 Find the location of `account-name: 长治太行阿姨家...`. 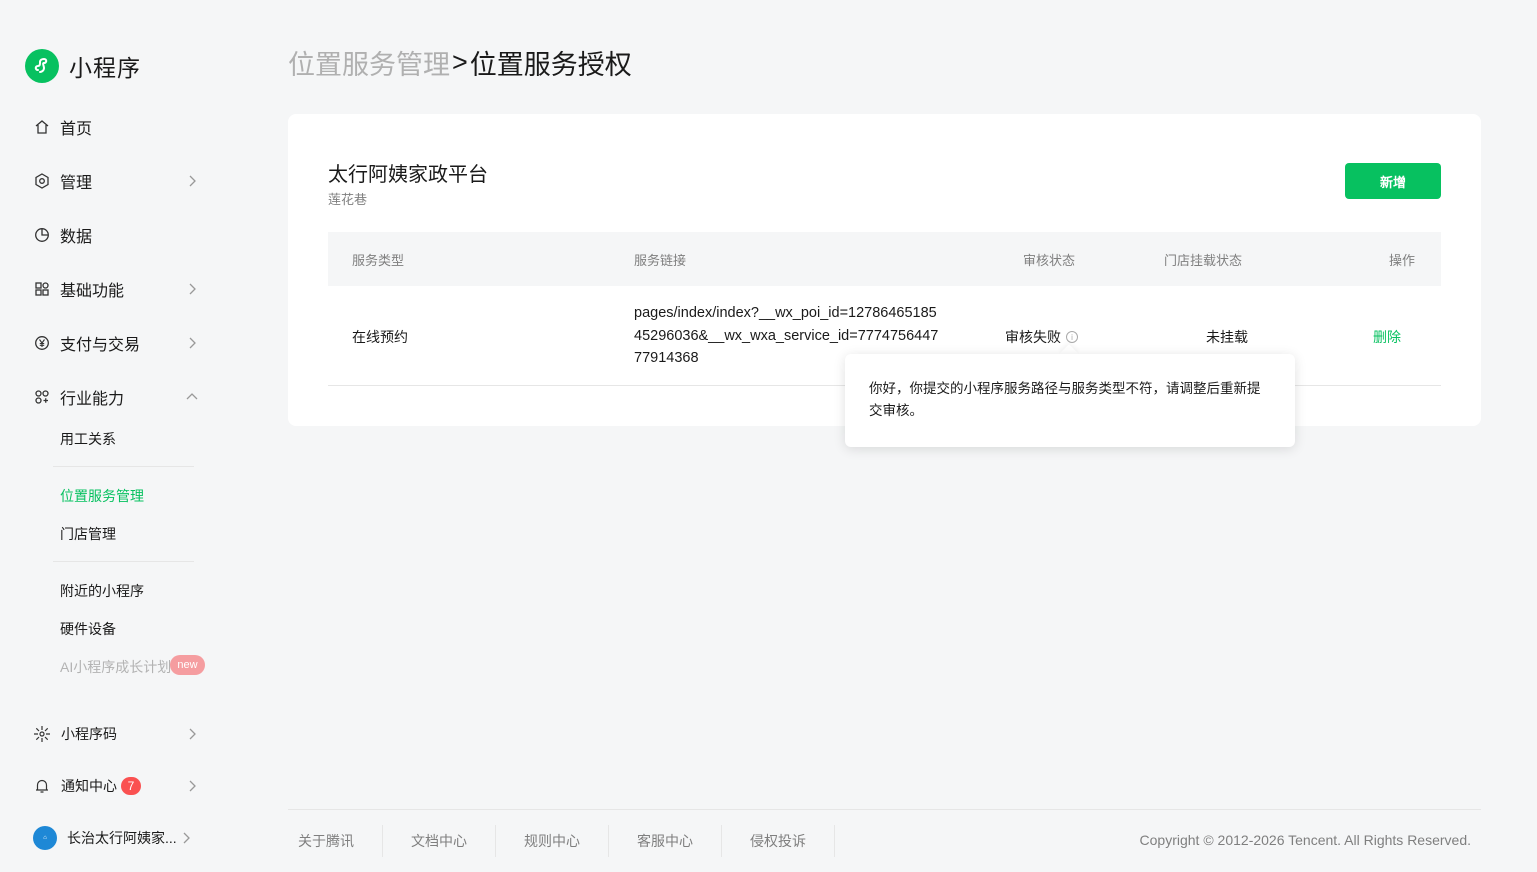

account-name: 长治太行阿姨家... is located at coordinates (122, 838).